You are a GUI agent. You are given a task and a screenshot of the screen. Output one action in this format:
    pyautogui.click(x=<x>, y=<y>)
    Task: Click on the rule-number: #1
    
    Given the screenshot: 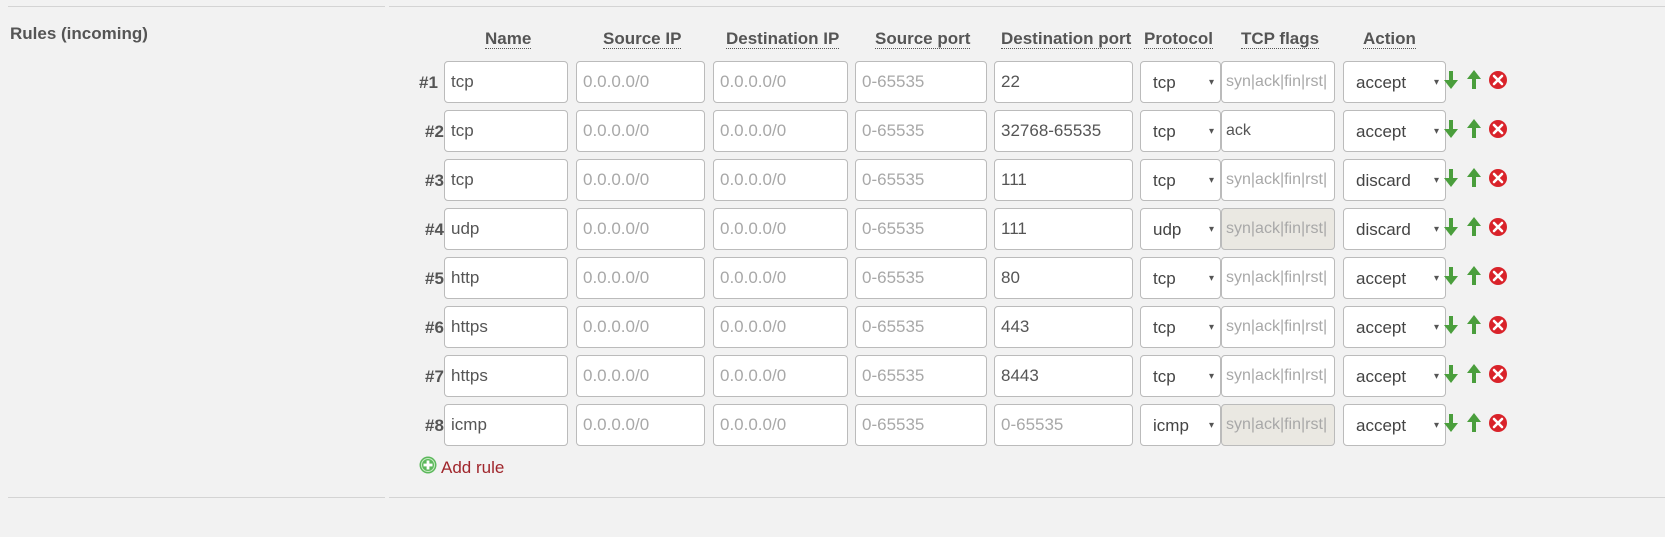 What is the action you would take?
    pyautogui.click(x=428, y=82)
    